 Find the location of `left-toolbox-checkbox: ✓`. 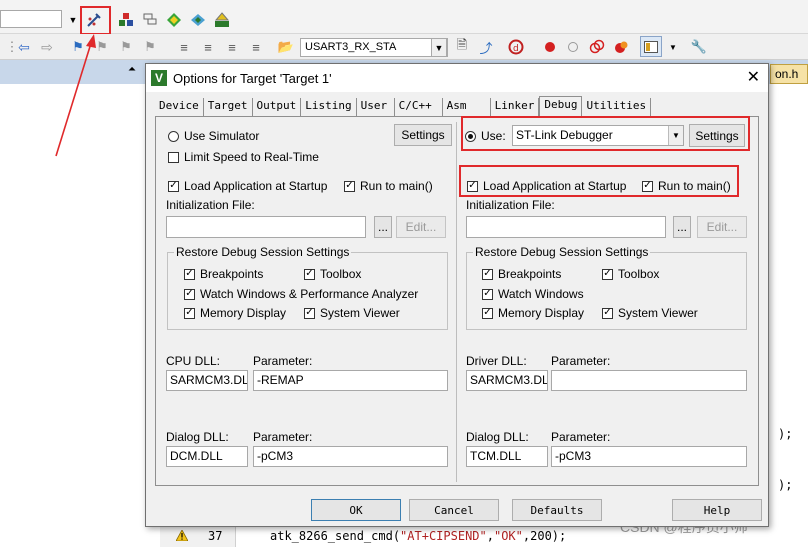

left-toolbox-checkbox: ✓ is located at coordinates (309, 274).